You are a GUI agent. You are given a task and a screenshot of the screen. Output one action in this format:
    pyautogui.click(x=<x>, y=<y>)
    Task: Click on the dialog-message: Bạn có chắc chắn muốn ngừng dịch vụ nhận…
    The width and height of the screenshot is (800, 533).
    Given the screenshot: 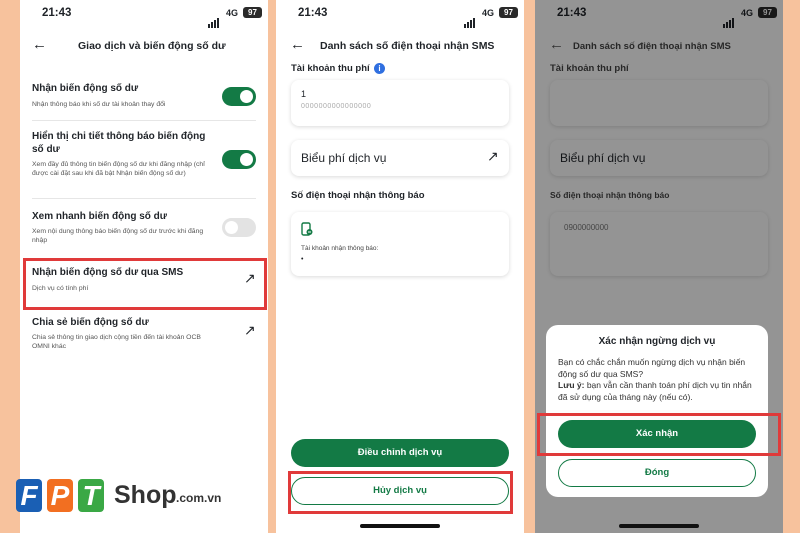 What is the action you would take?
    pyautogui.click(x=657, y=380)
    